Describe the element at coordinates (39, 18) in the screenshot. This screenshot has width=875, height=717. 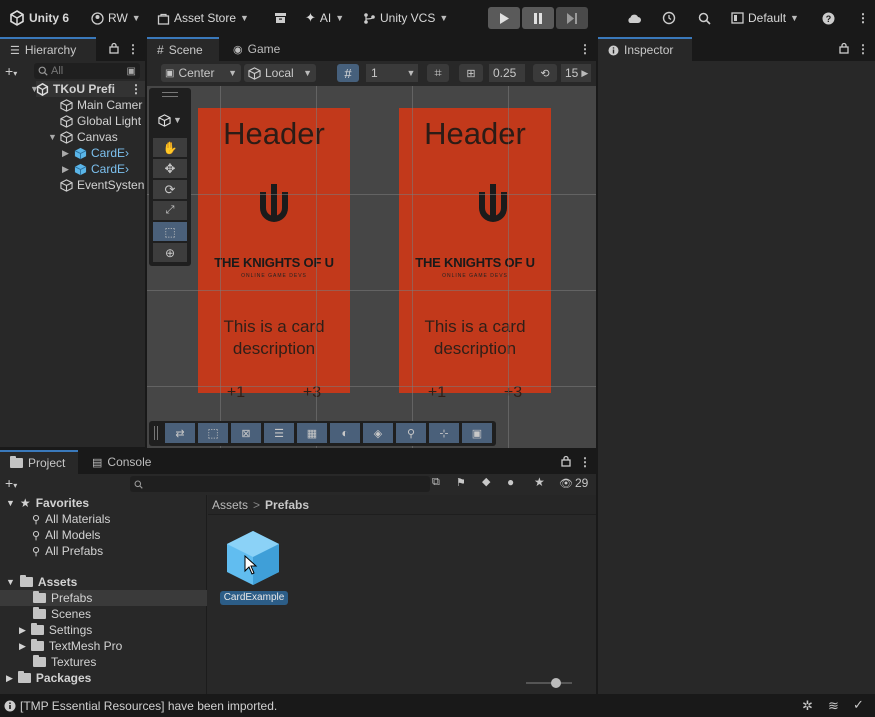
I see `unity-menu: Unity 6` at that location.